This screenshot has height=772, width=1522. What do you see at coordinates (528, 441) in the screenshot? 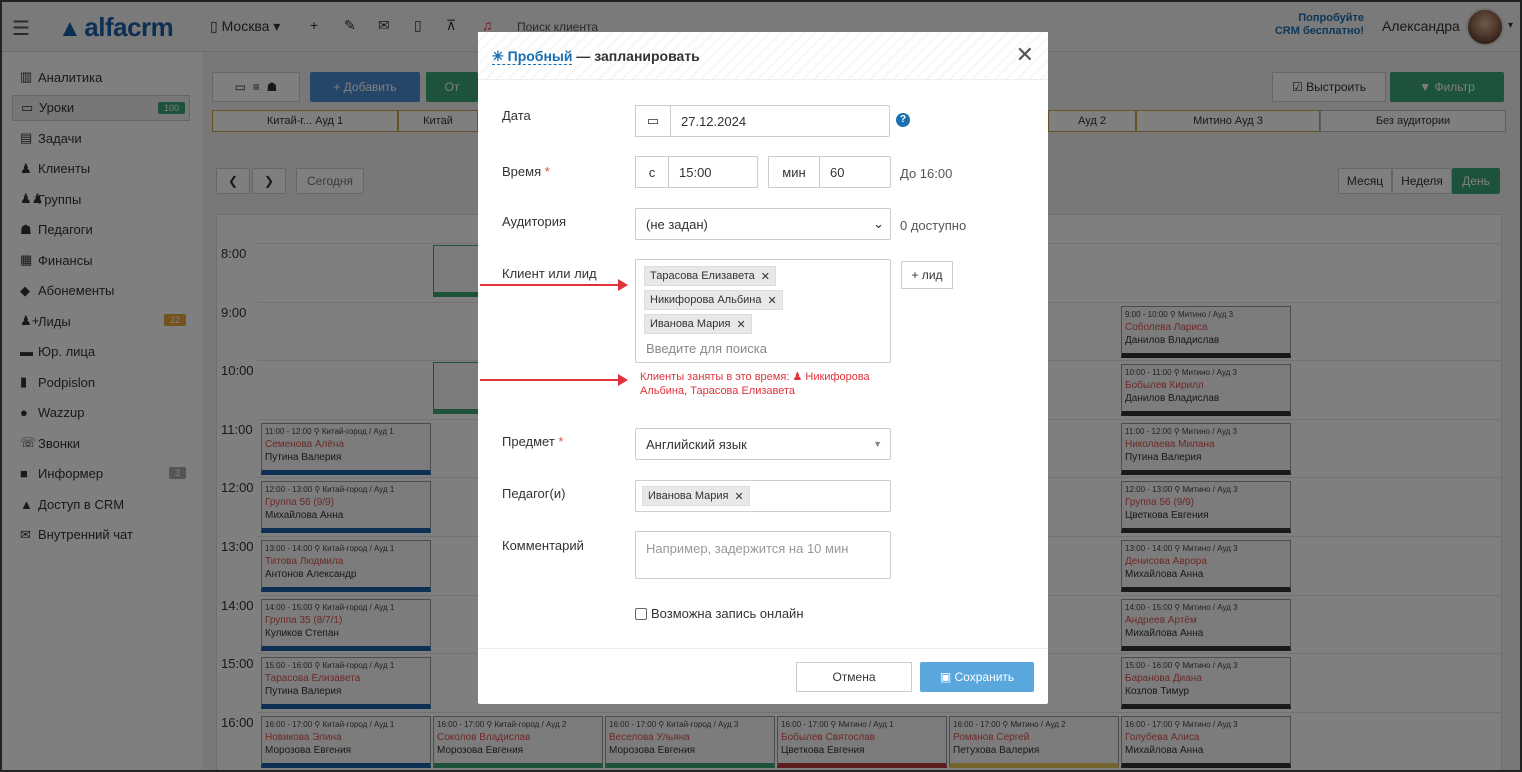
I see `subject-label-text: Предмет` at bounding box center [528, 441].